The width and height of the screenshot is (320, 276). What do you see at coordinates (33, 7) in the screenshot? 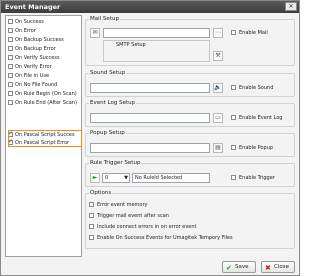
I see `window-title: Event Manager` at bounding box center [33, 7].